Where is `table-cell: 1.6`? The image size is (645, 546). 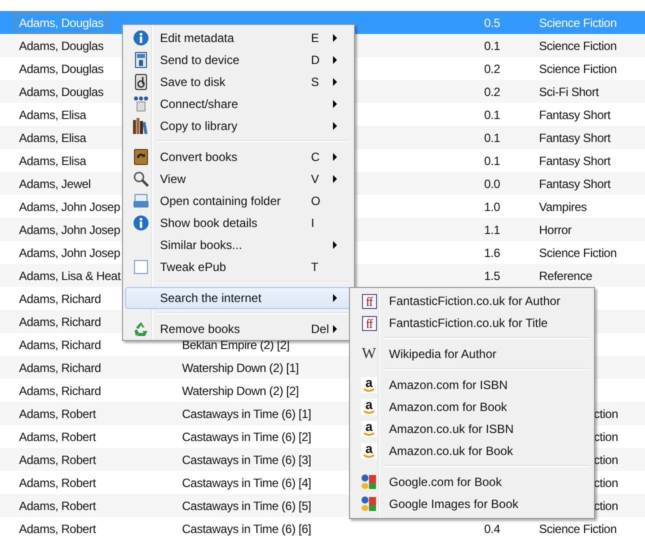 table-cell: 1.6 is located at coordinates (492, 253).